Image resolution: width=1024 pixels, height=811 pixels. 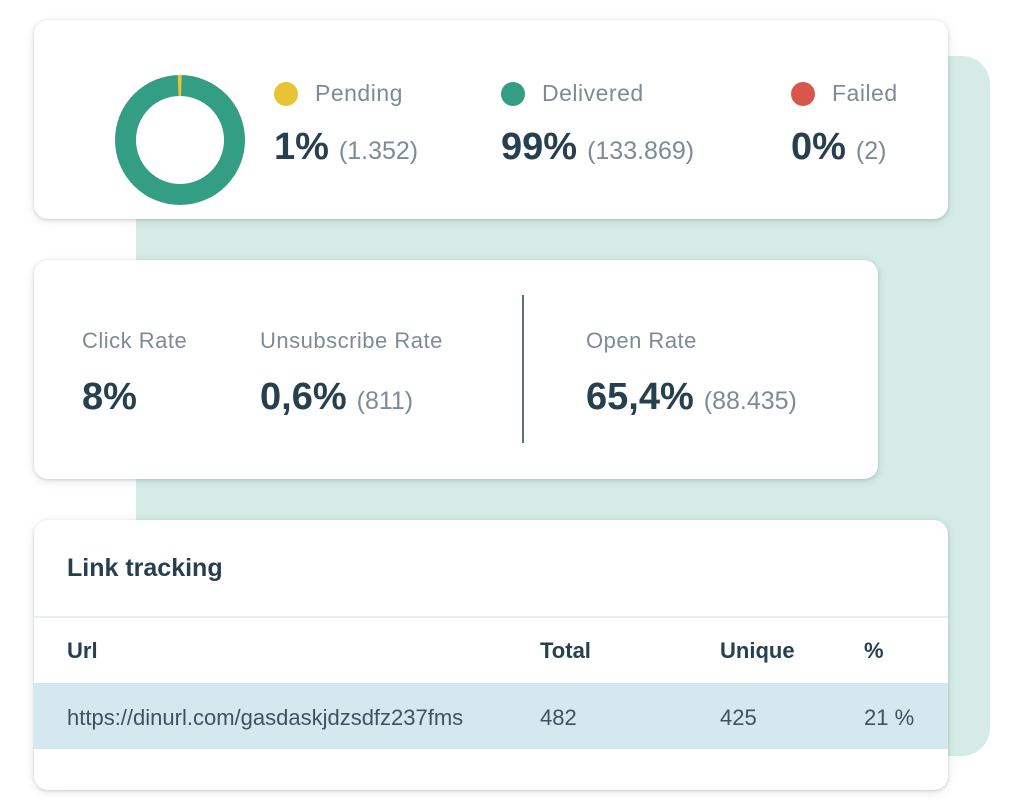 I want to click on click-rate-value: 8%, so click(x=109, y=397).